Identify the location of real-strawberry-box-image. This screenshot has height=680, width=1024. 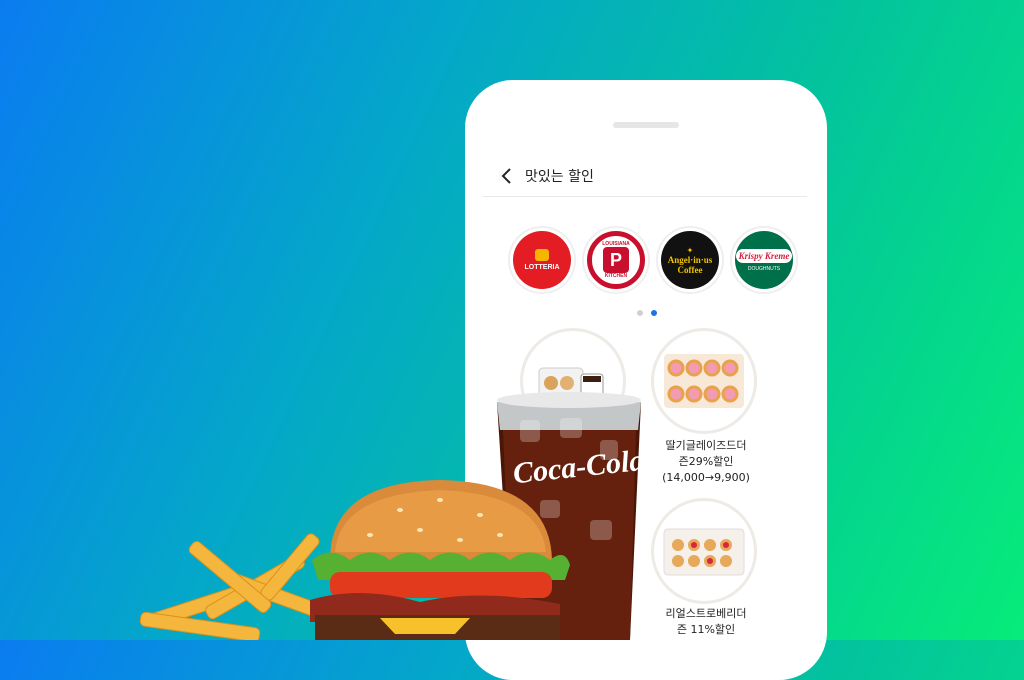
(704, 552).